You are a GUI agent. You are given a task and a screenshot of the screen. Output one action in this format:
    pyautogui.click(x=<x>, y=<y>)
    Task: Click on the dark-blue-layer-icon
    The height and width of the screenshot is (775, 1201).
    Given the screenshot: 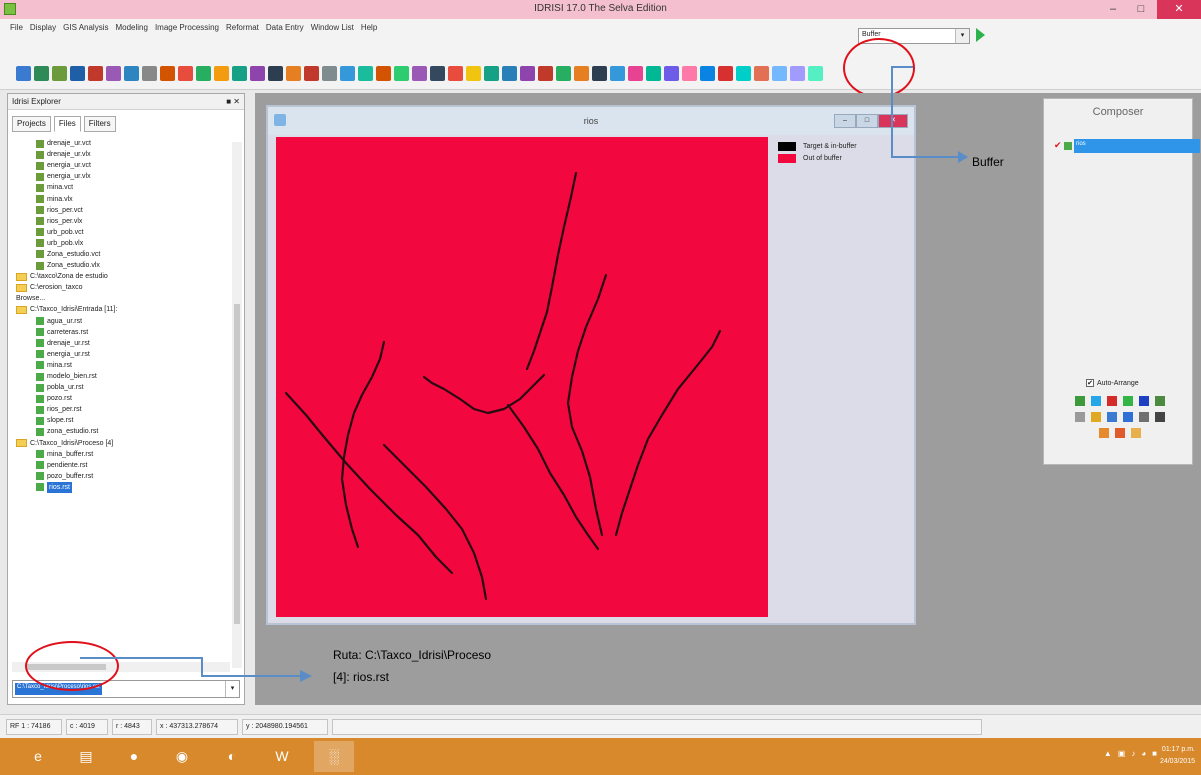 What is the action you would take?
    pyautogui.click(x=1144, y=401)
    